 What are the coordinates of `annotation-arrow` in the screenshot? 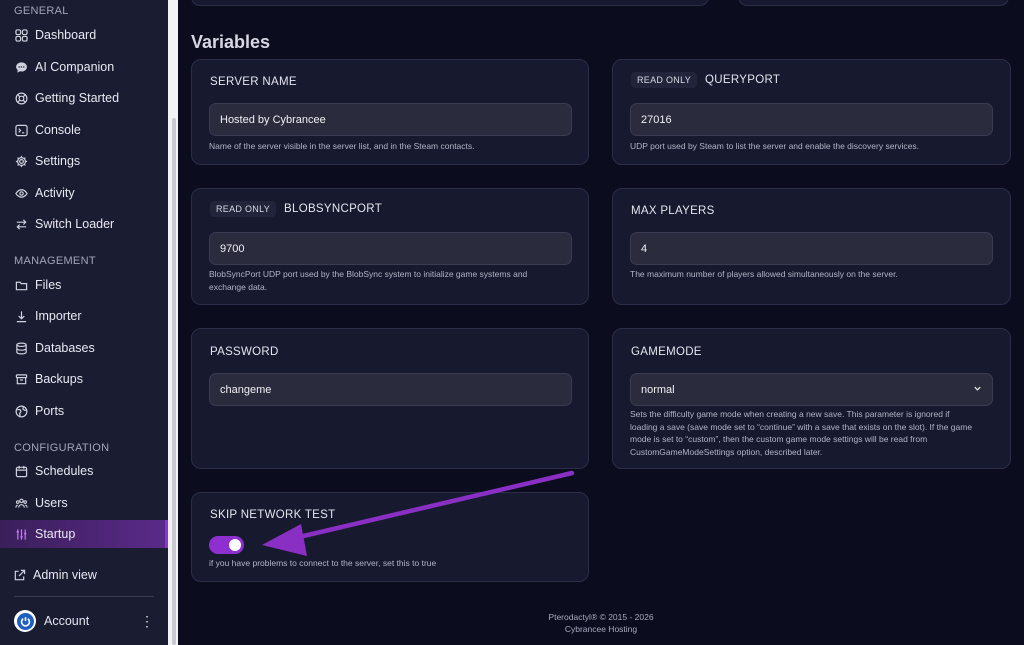 It's located at (418, 513).